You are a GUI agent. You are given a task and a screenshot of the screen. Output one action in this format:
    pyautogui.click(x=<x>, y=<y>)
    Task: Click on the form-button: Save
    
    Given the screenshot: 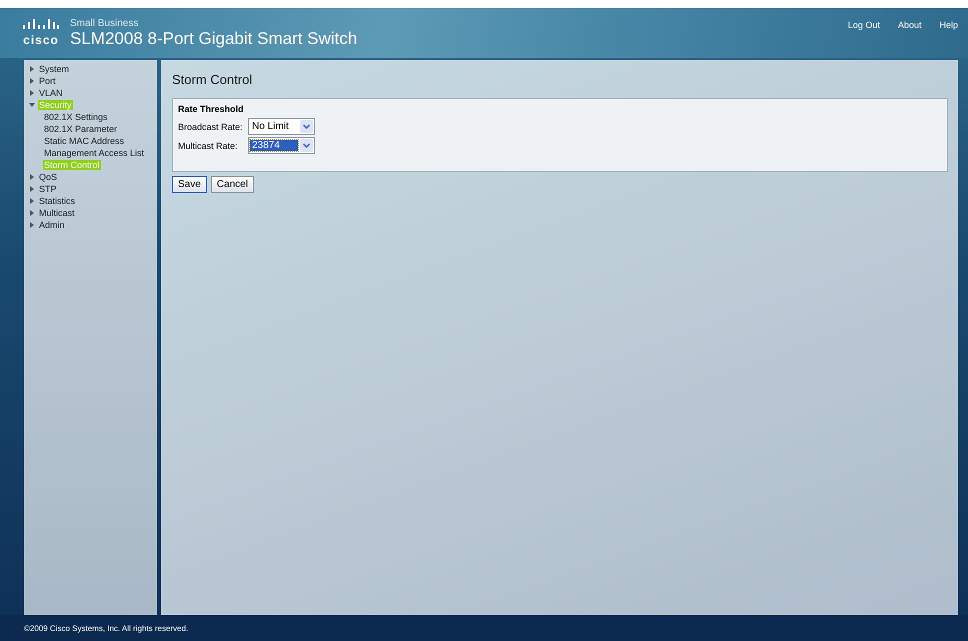 What is the action you would take?
    pyautogui.click(x=189, y=184)
    